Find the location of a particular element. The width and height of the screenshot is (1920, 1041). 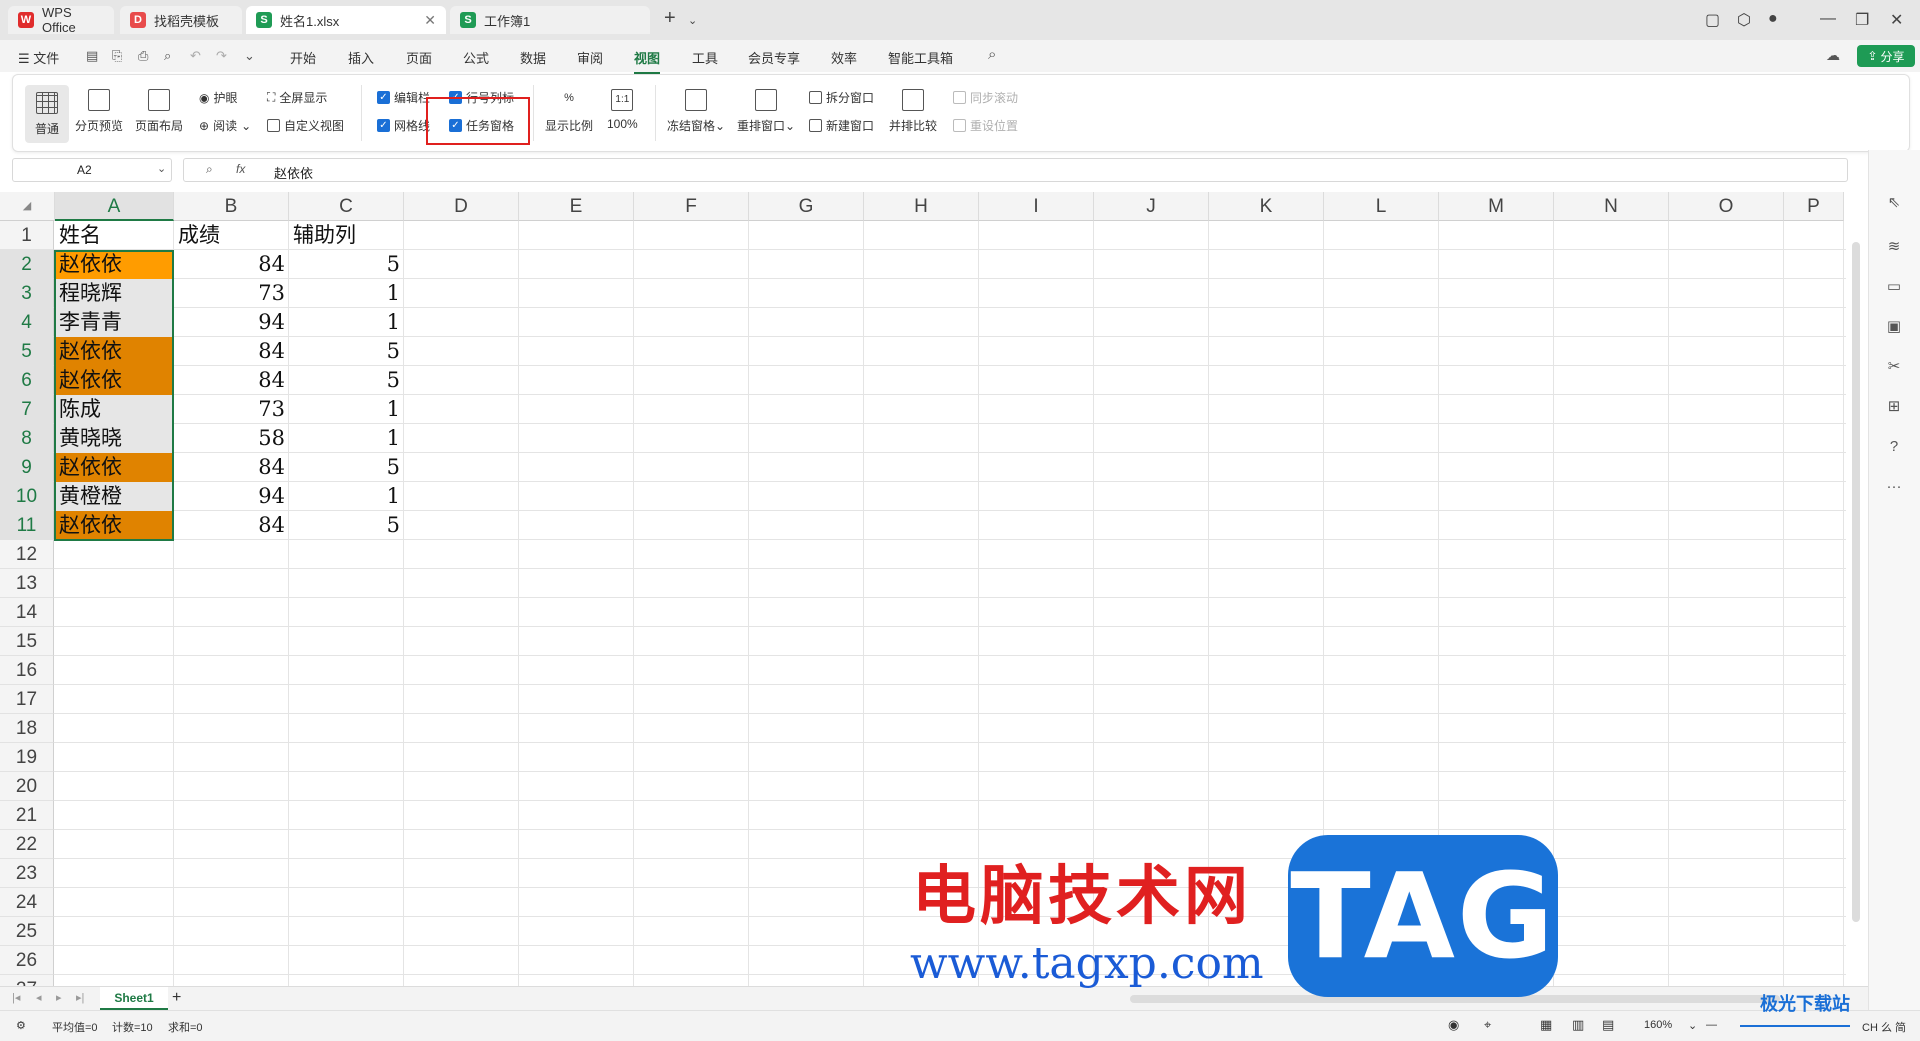

search-icon: ⌕ is located at coordinates (992, 54).